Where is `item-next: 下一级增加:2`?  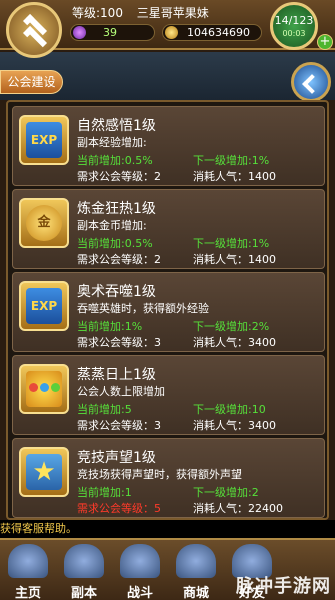
item-next: 下一级增加:2 is located at coordinates (226, 492).